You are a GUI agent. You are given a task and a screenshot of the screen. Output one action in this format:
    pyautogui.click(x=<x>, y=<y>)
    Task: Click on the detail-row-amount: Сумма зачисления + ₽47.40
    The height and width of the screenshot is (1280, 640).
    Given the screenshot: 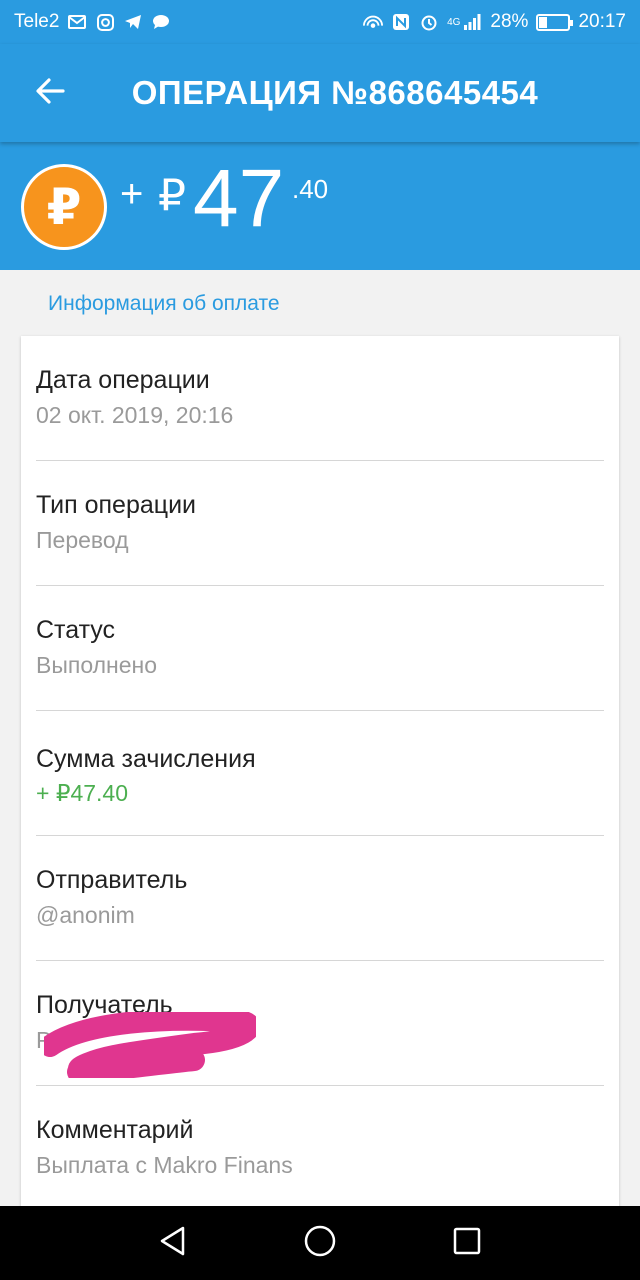 What is the action you would take?
    pyautogui.click(x=320, y=773)
    